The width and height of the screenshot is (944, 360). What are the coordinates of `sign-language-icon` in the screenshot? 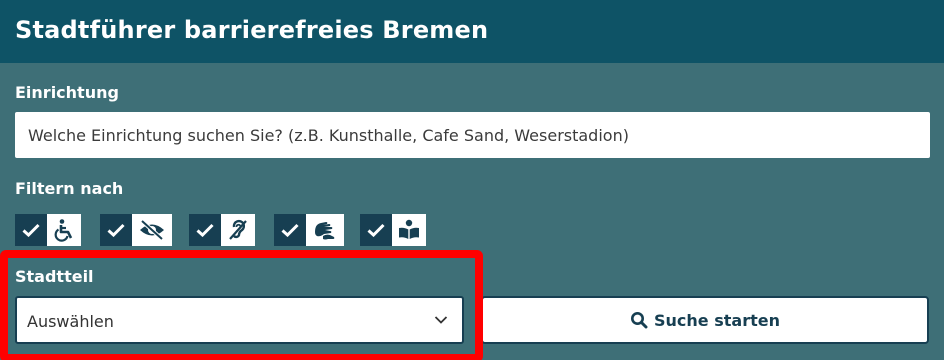 It's located at (325, 230).